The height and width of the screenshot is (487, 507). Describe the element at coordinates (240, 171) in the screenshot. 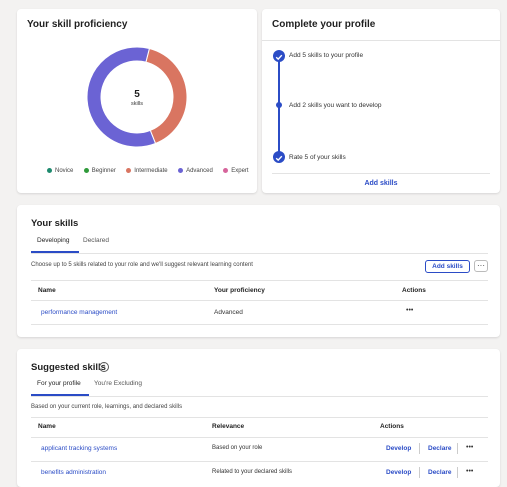

I see `legend-label: Expert` at that location.